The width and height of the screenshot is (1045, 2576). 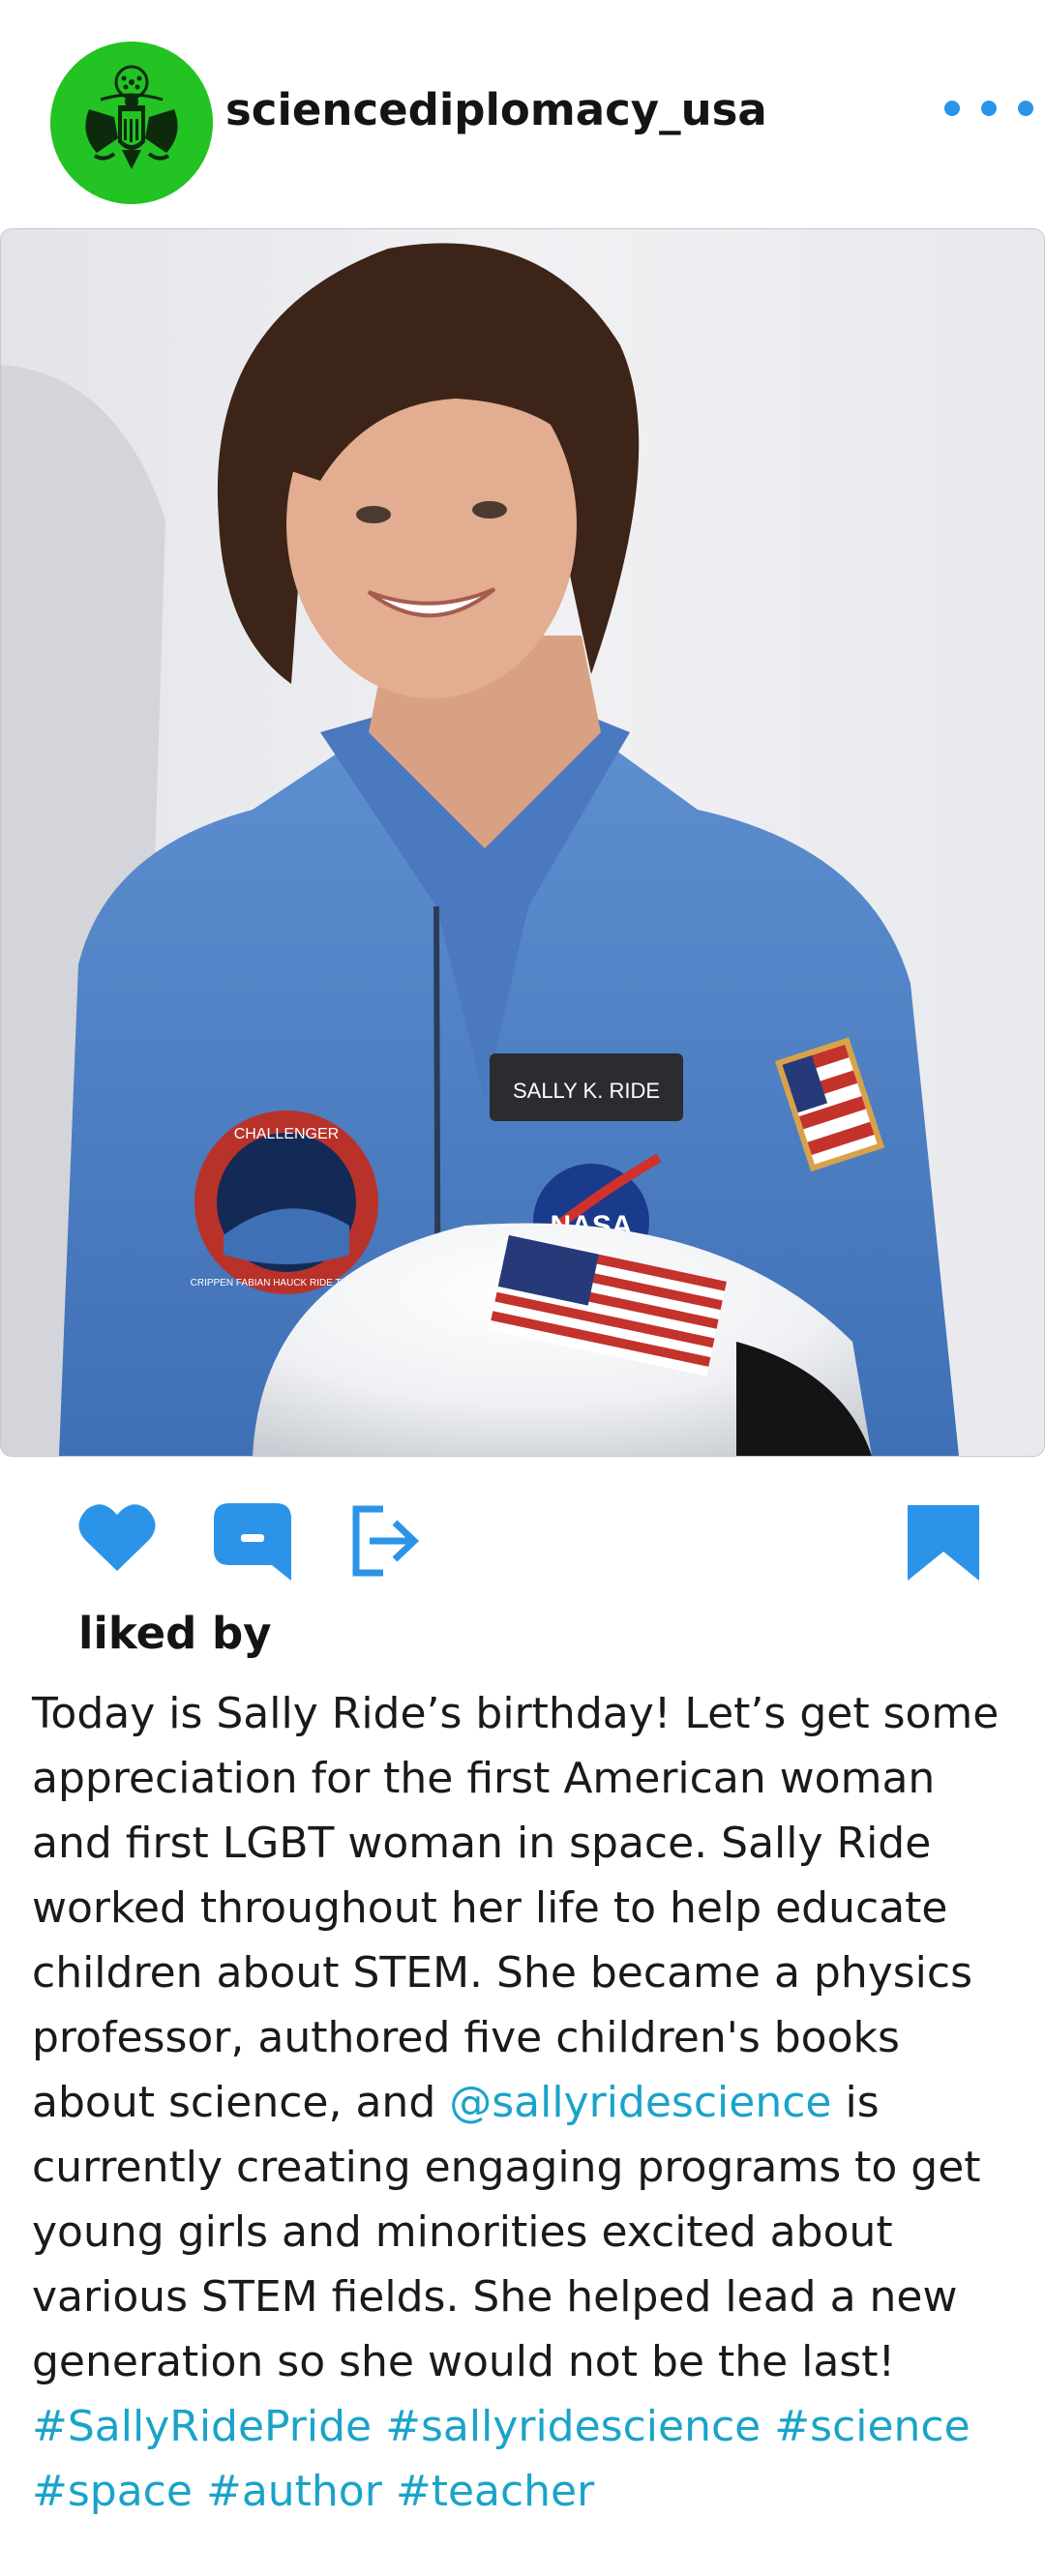 I want to click on great-seal-icon, so click(x=131, y=123).